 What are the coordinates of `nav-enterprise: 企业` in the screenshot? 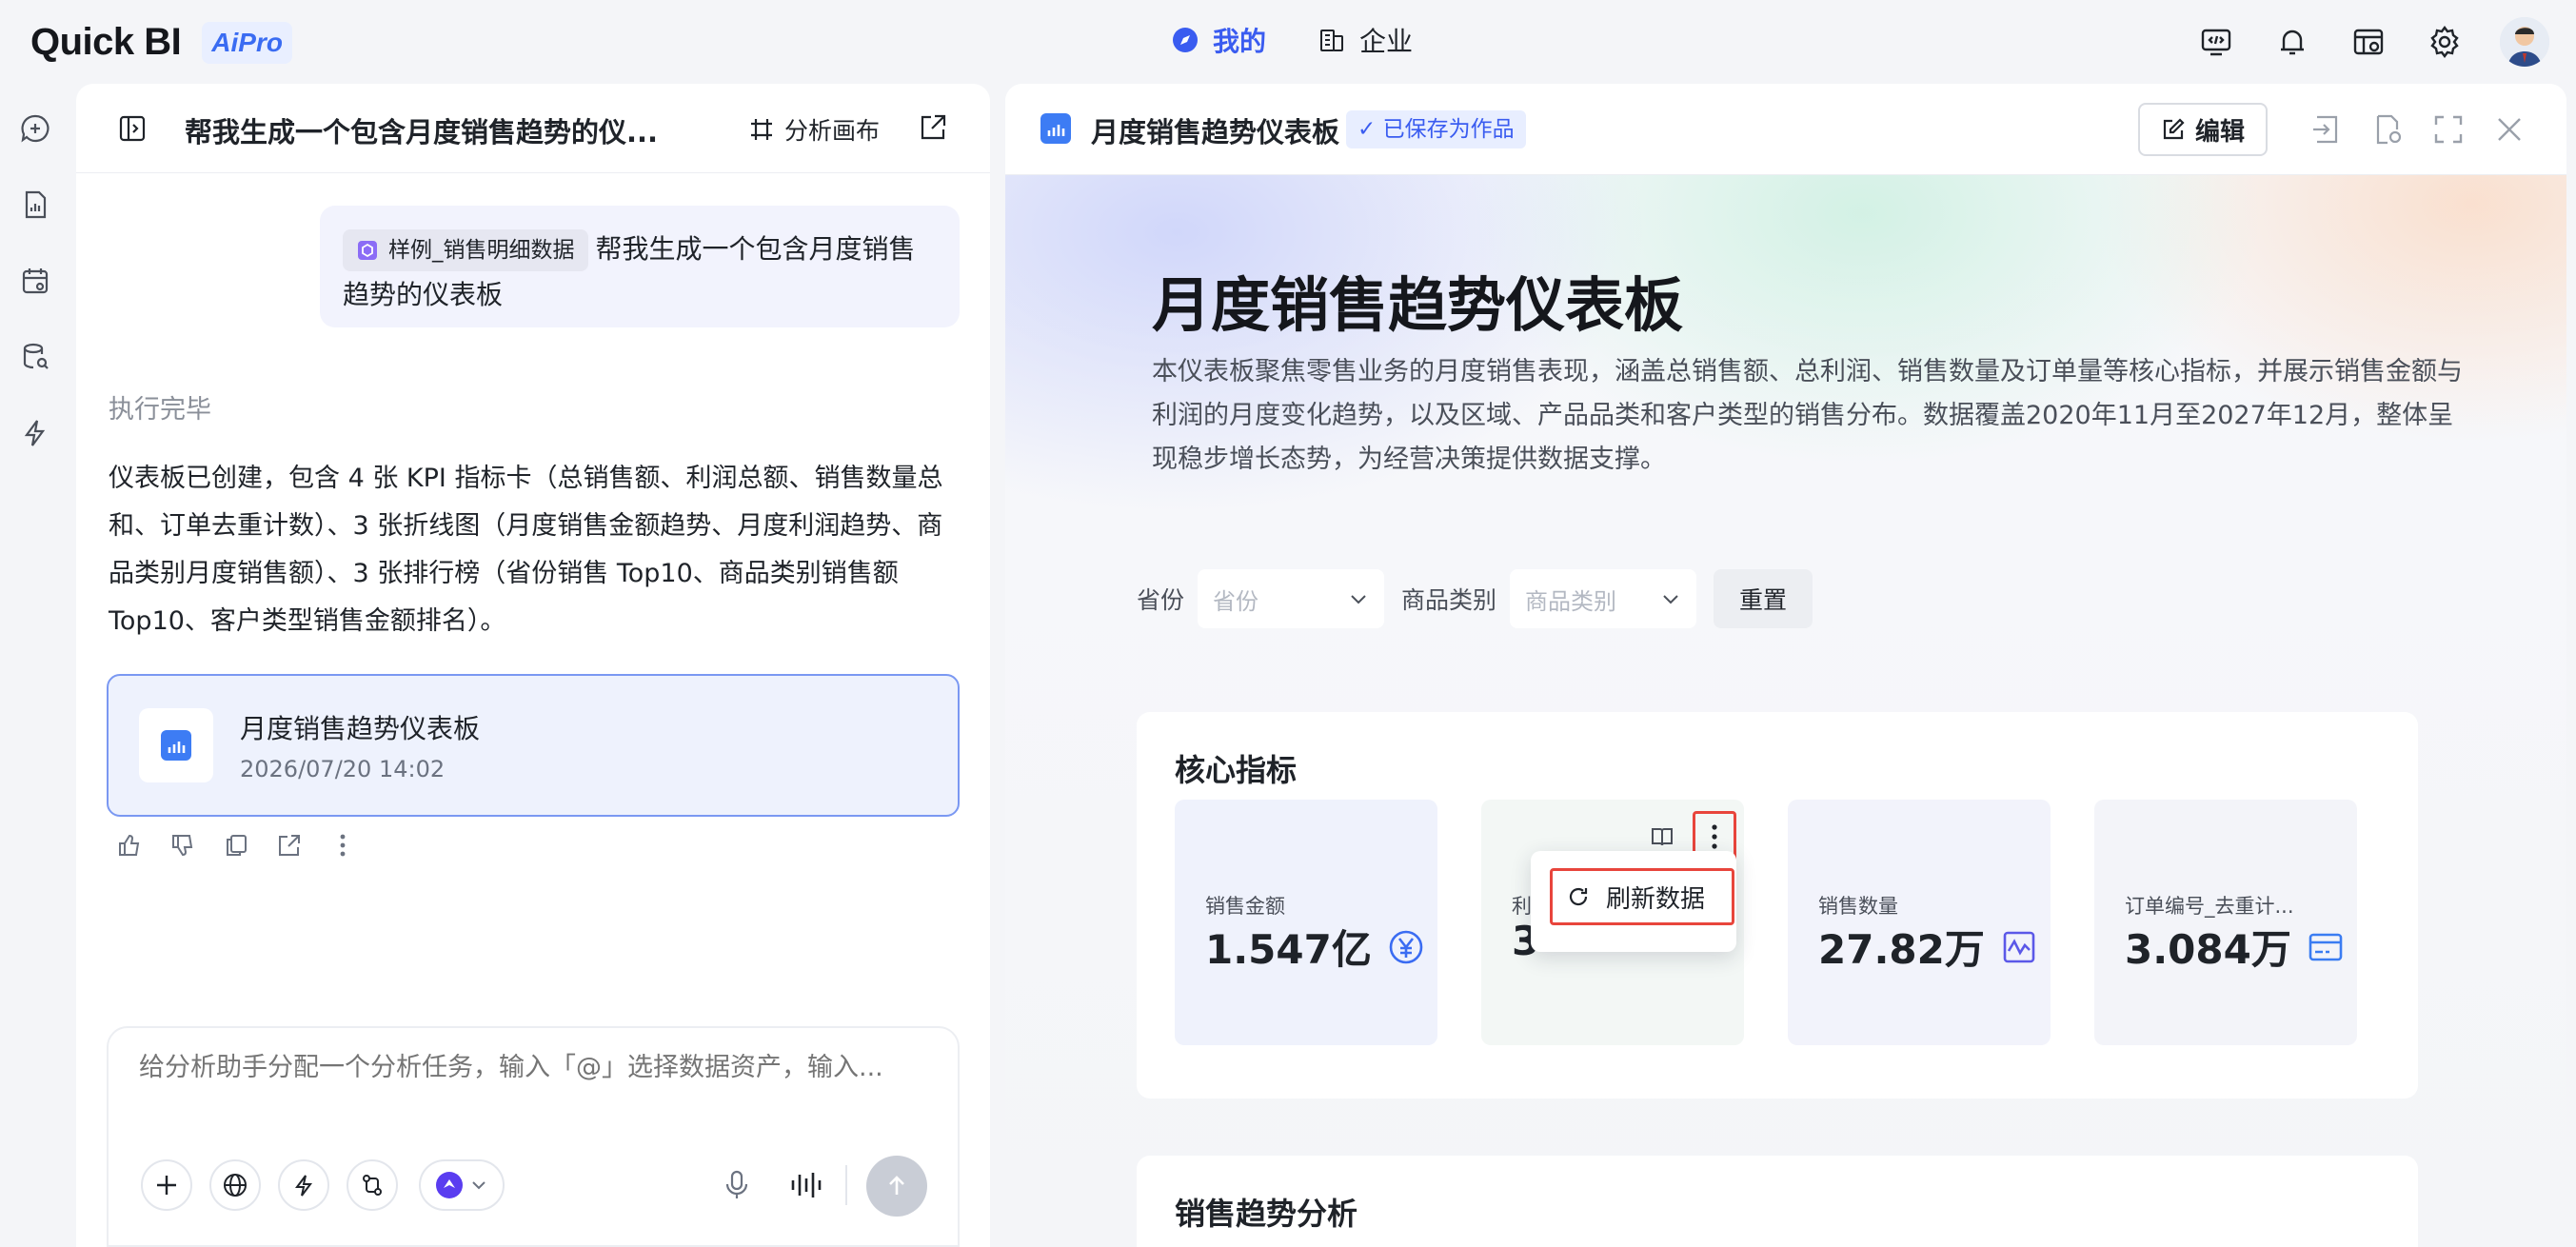 It's located at (1365, 40).